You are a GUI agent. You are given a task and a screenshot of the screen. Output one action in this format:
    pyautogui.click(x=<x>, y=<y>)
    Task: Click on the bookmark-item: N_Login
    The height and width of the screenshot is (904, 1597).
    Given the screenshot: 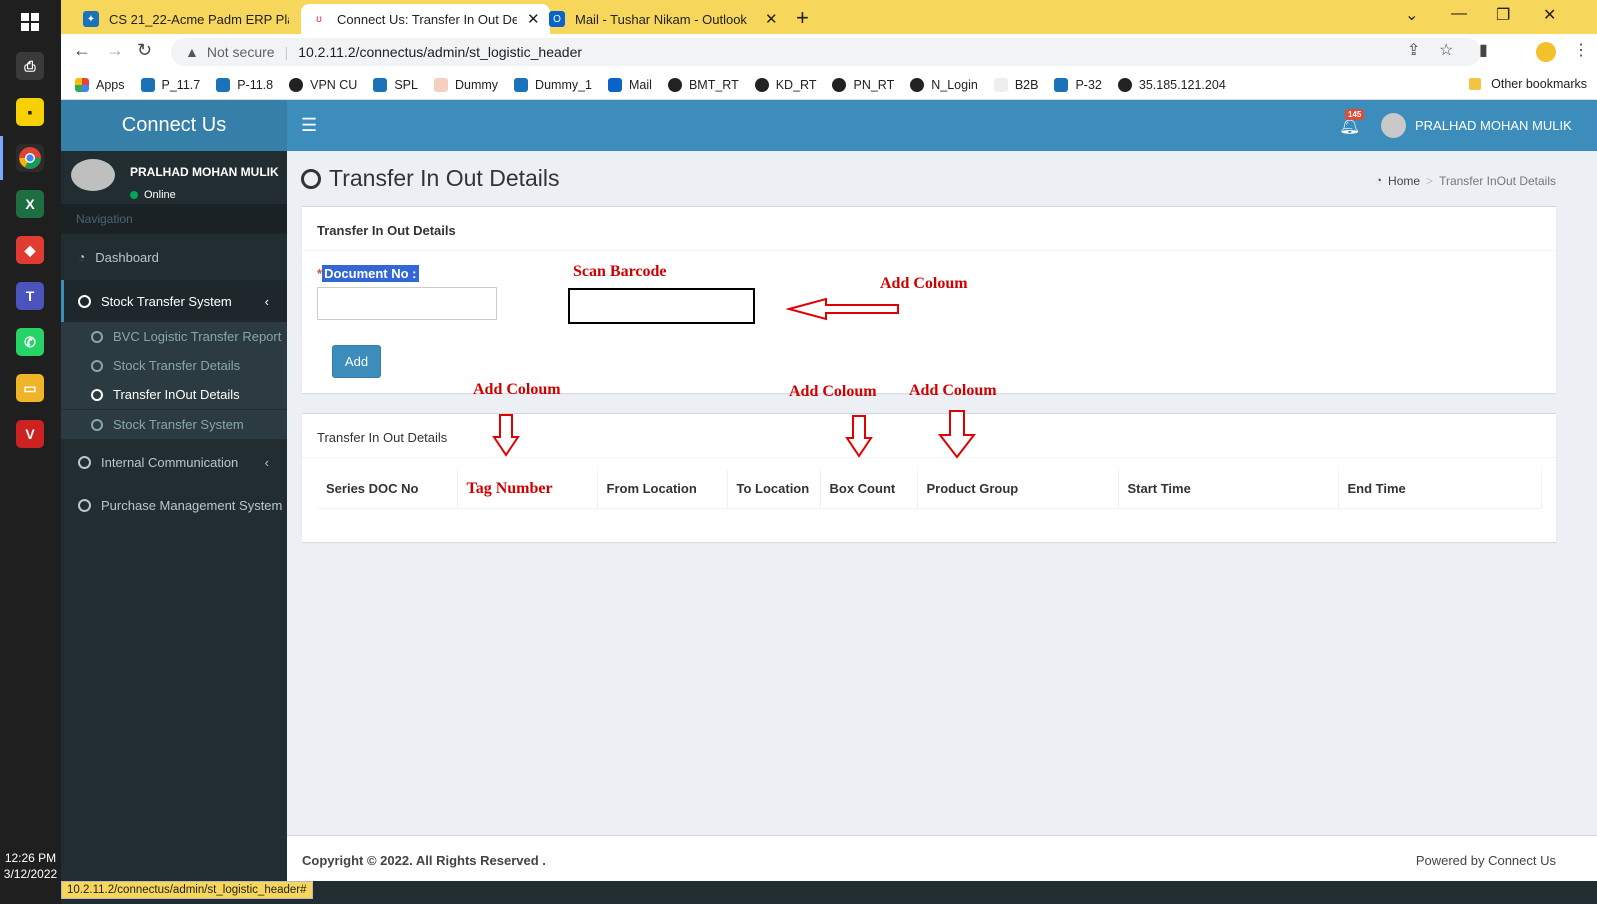 What is the action you would take?
    pyautogui.click(x=944, y=84)
    